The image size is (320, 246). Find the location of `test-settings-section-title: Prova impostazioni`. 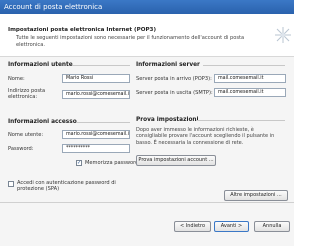

test-settings-section-title: Prova impostazioni is located at coordinates (167, 120).